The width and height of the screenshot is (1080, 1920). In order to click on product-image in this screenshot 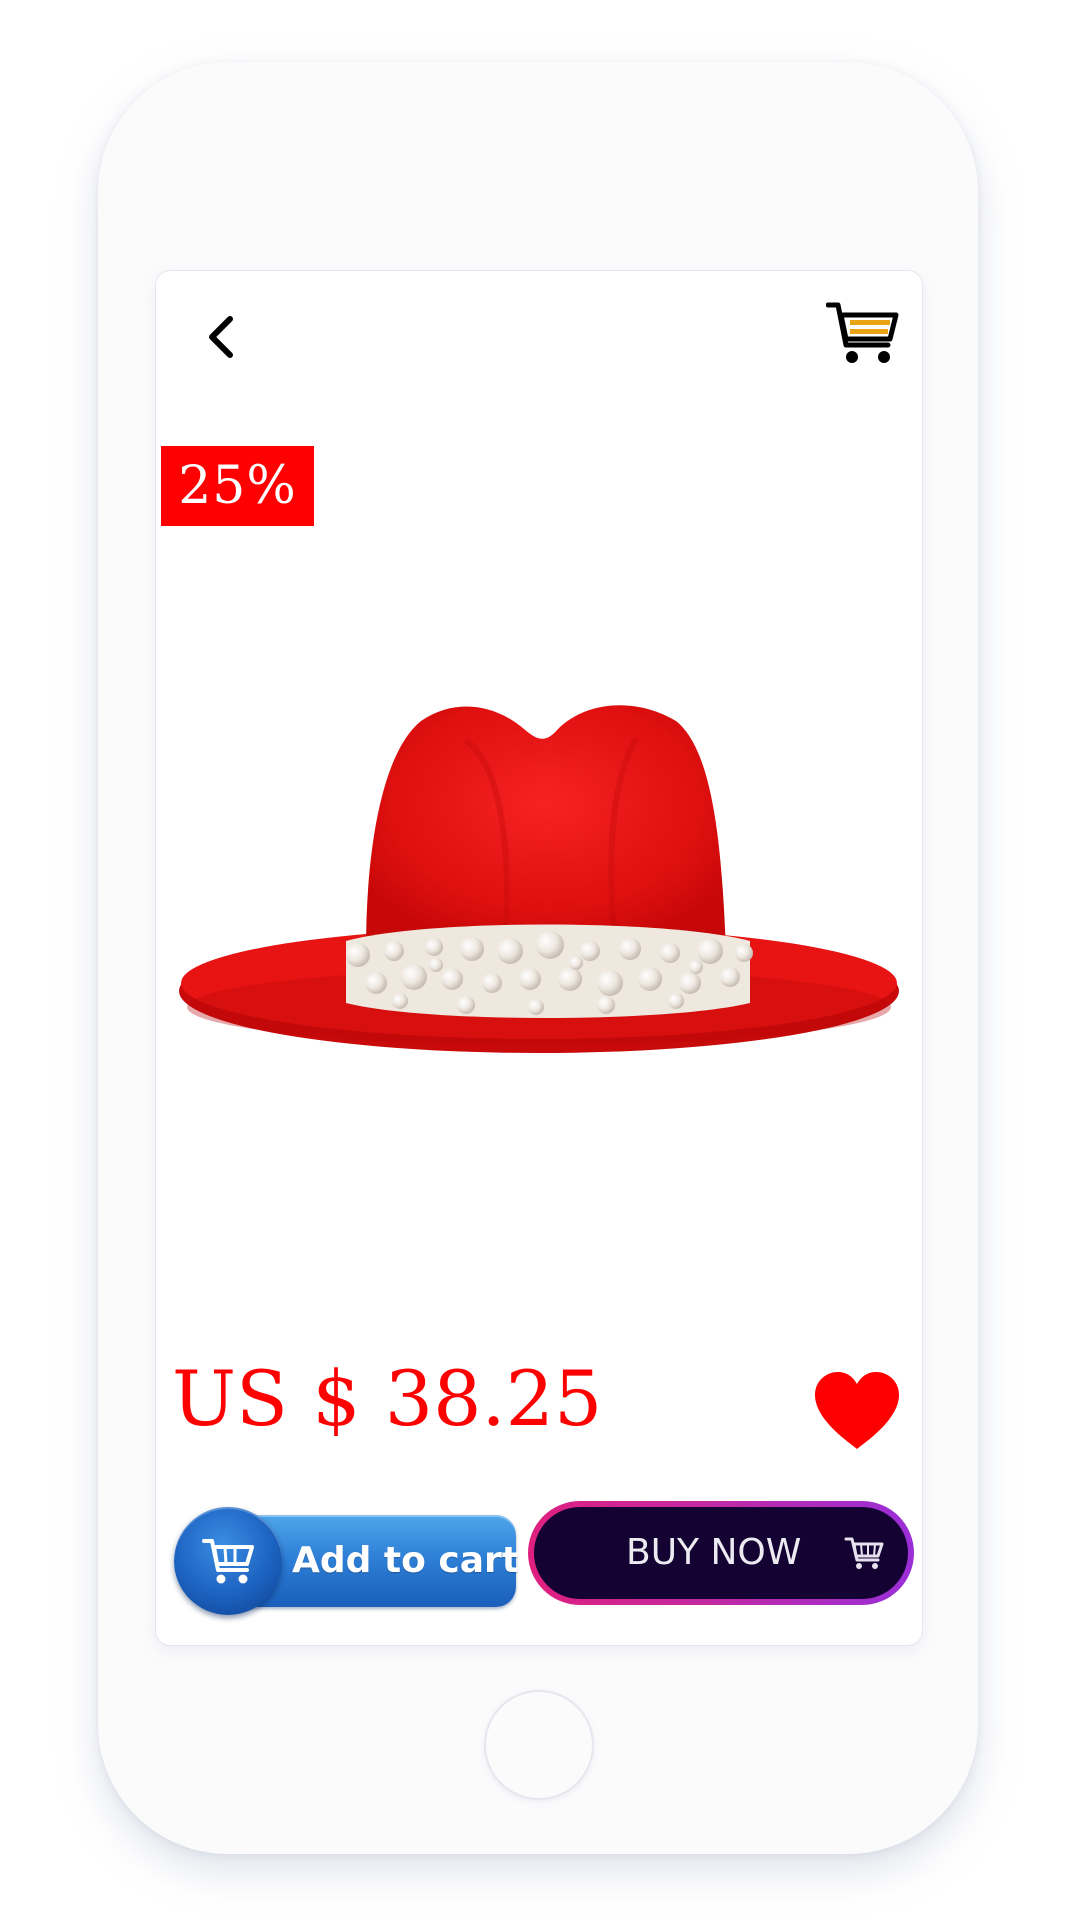, I will do `click(539, 879)`.